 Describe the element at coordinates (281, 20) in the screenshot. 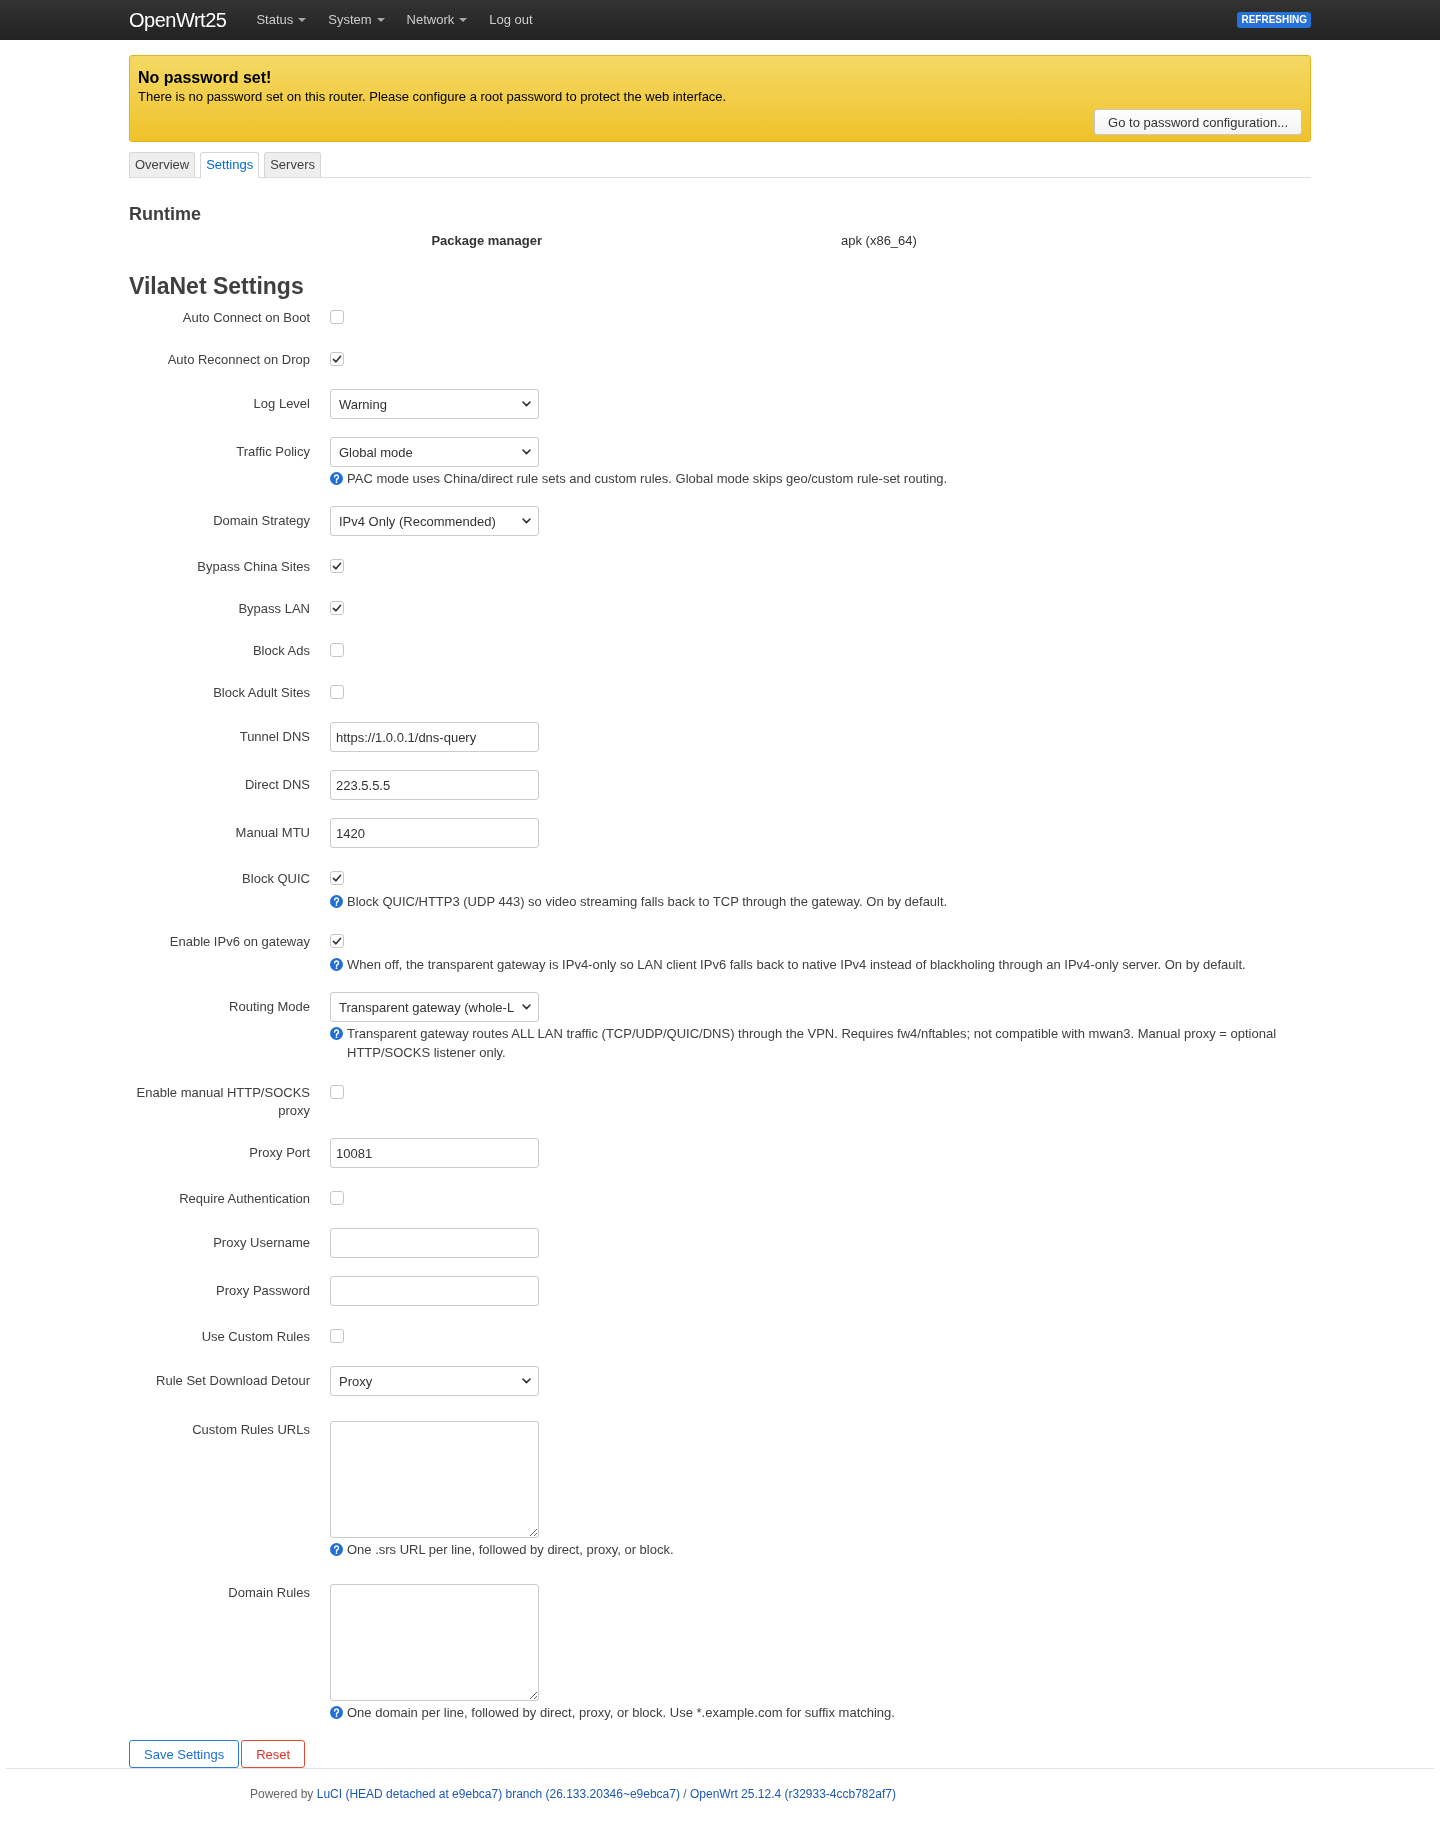

I see `nav-menu-item: Status` at that location.